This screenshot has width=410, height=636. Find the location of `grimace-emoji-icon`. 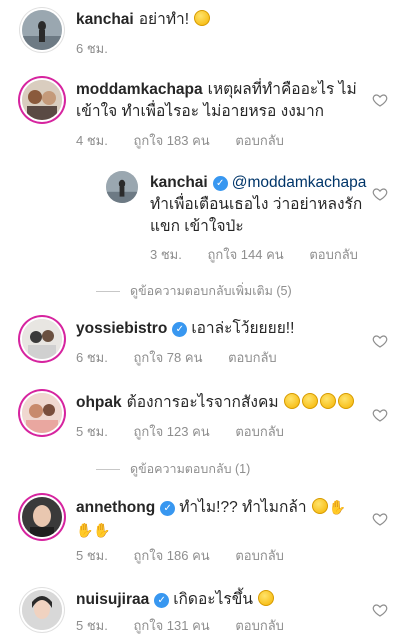

grimace-emoji-icon is located at coordinates (202, 18).